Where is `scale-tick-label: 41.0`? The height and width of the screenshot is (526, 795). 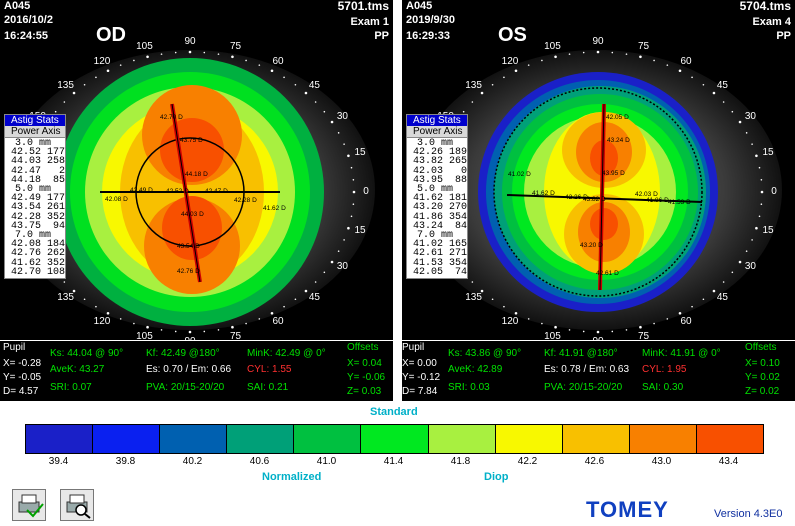 scale-tick-label: 41.0 is located at coordinates (326, 461).